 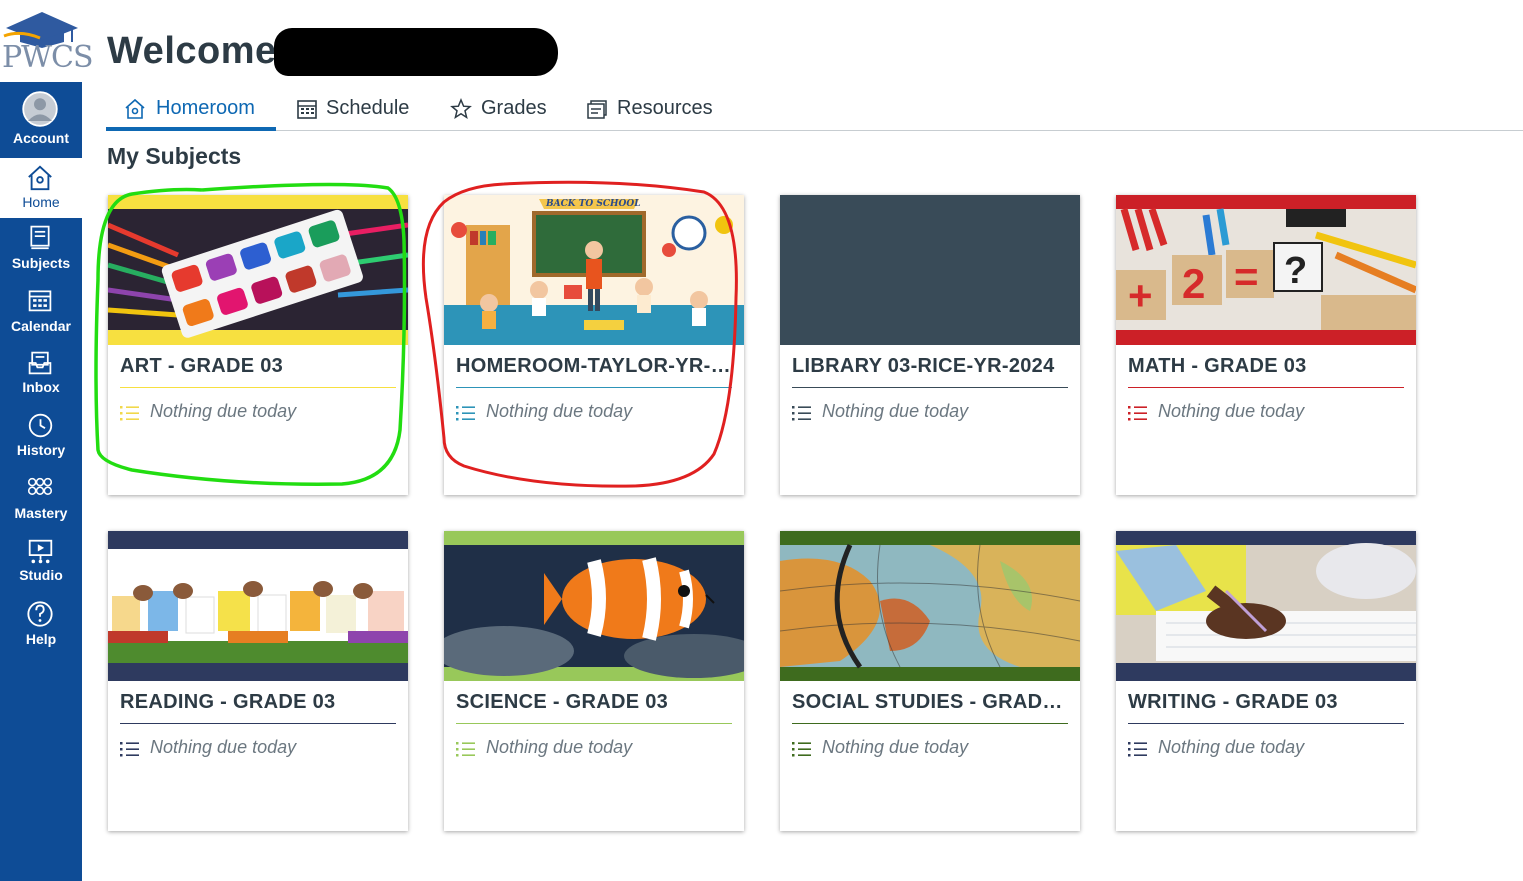 What do you see at coordinates (461, 109) in the screenshot?
I see `star-icon` at bounding box center [461, 109].